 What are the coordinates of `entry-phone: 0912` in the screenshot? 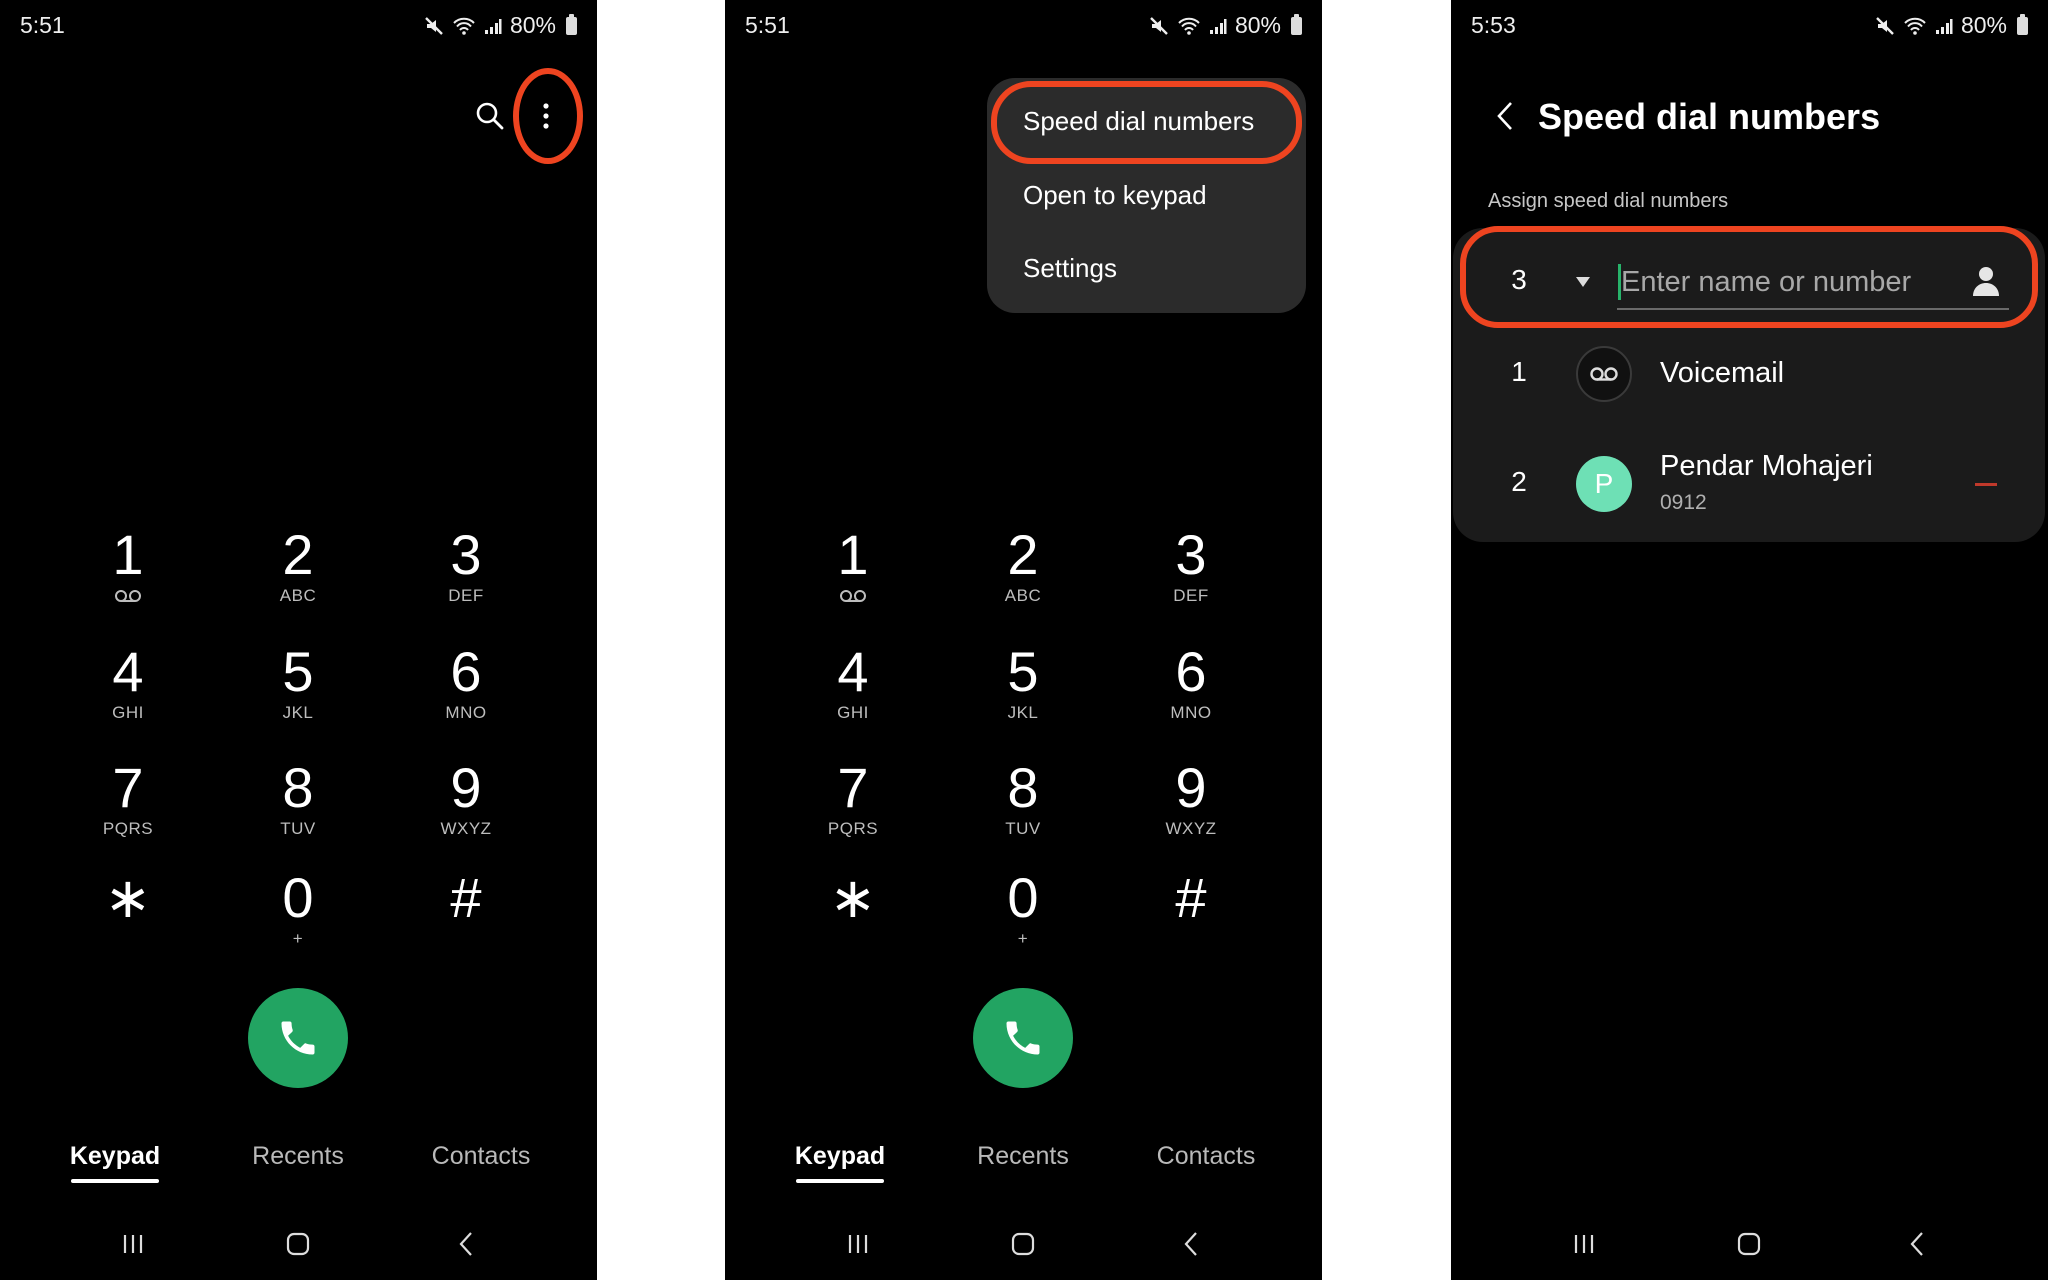 It's located at (1683, 502).